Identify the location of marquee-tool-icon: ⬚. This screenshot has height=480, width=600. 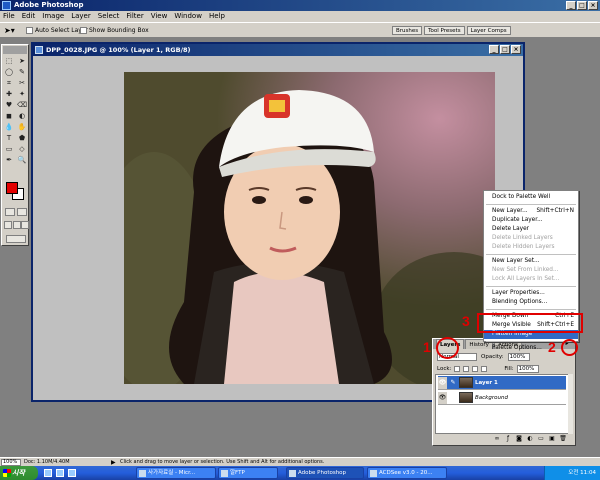
(9, 61).